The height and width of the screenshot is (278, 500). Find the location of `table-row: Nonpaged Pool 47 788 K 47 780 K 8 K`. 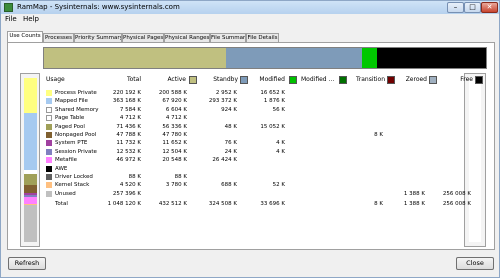

table-row: Nonpaged Pool 47 788 K 47 780 K 8 K is located at coordinates (252, 135).